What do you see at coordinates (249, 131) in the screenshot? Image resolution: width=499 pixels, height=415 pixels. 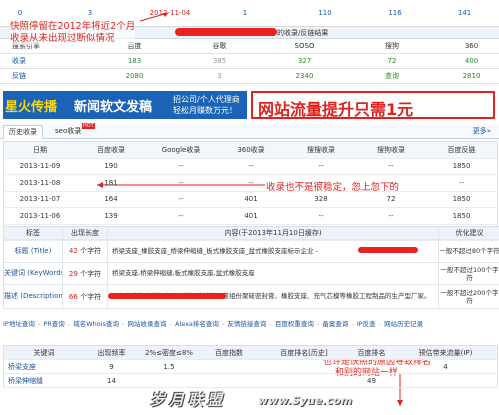 I see `tab-bar: 历史收录 seo收录 HOT 更多»` at bounding box center [249, 131].